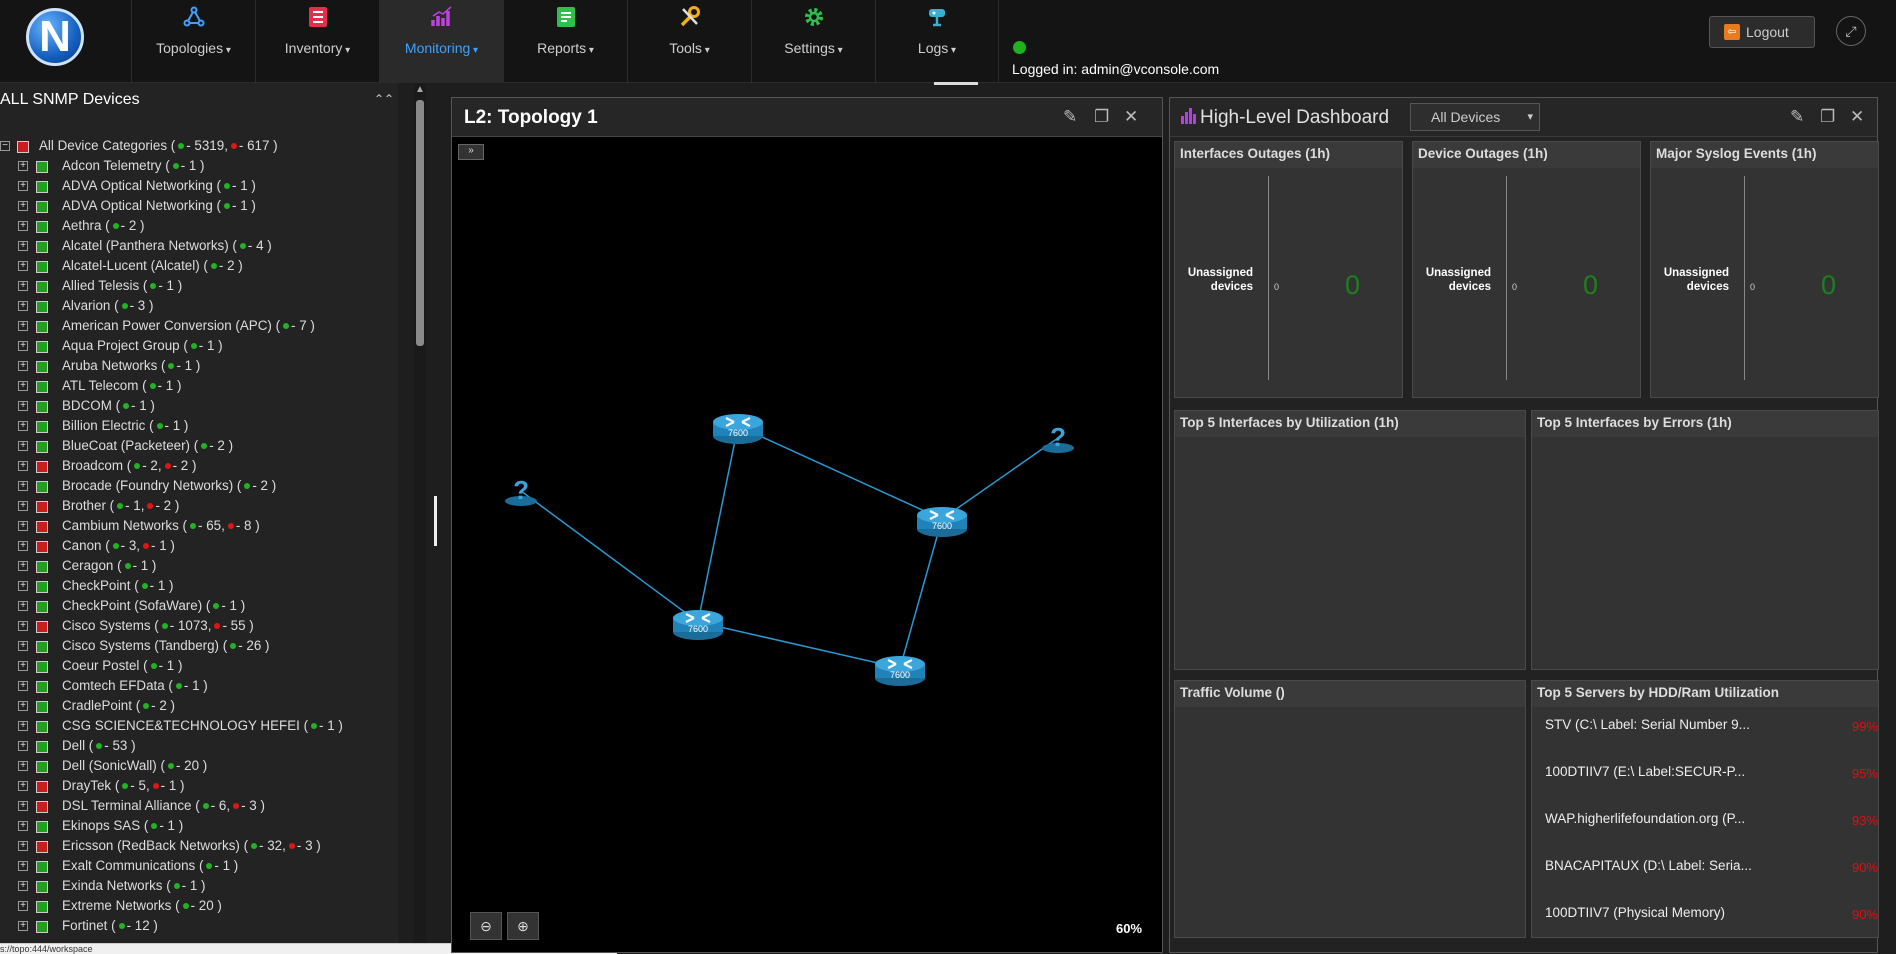  I want to click on tree-item: + ADVA Optical Networking (- 1 ), so click(199, 207).